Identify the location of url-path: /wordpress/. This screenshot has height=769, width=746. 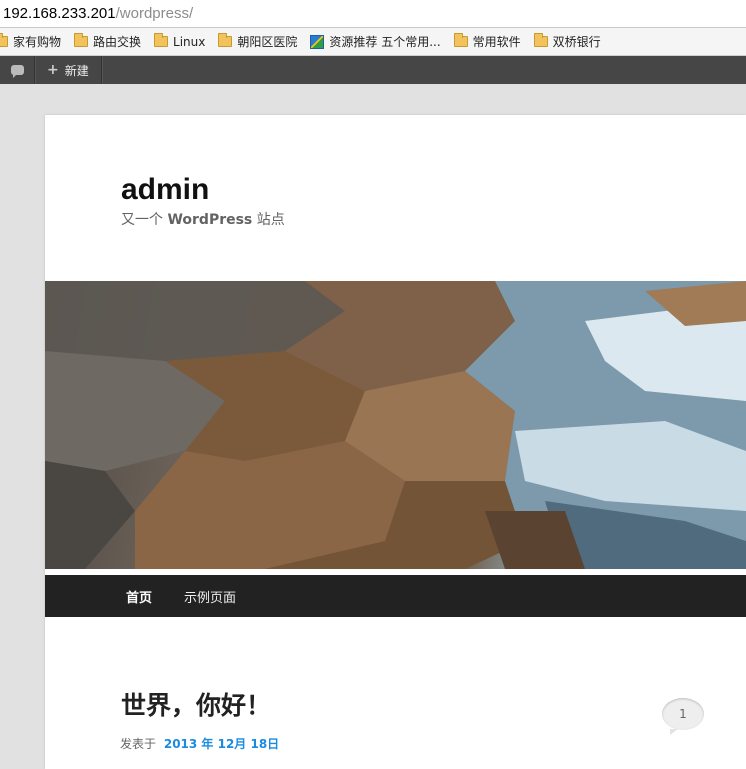
(154, 13).